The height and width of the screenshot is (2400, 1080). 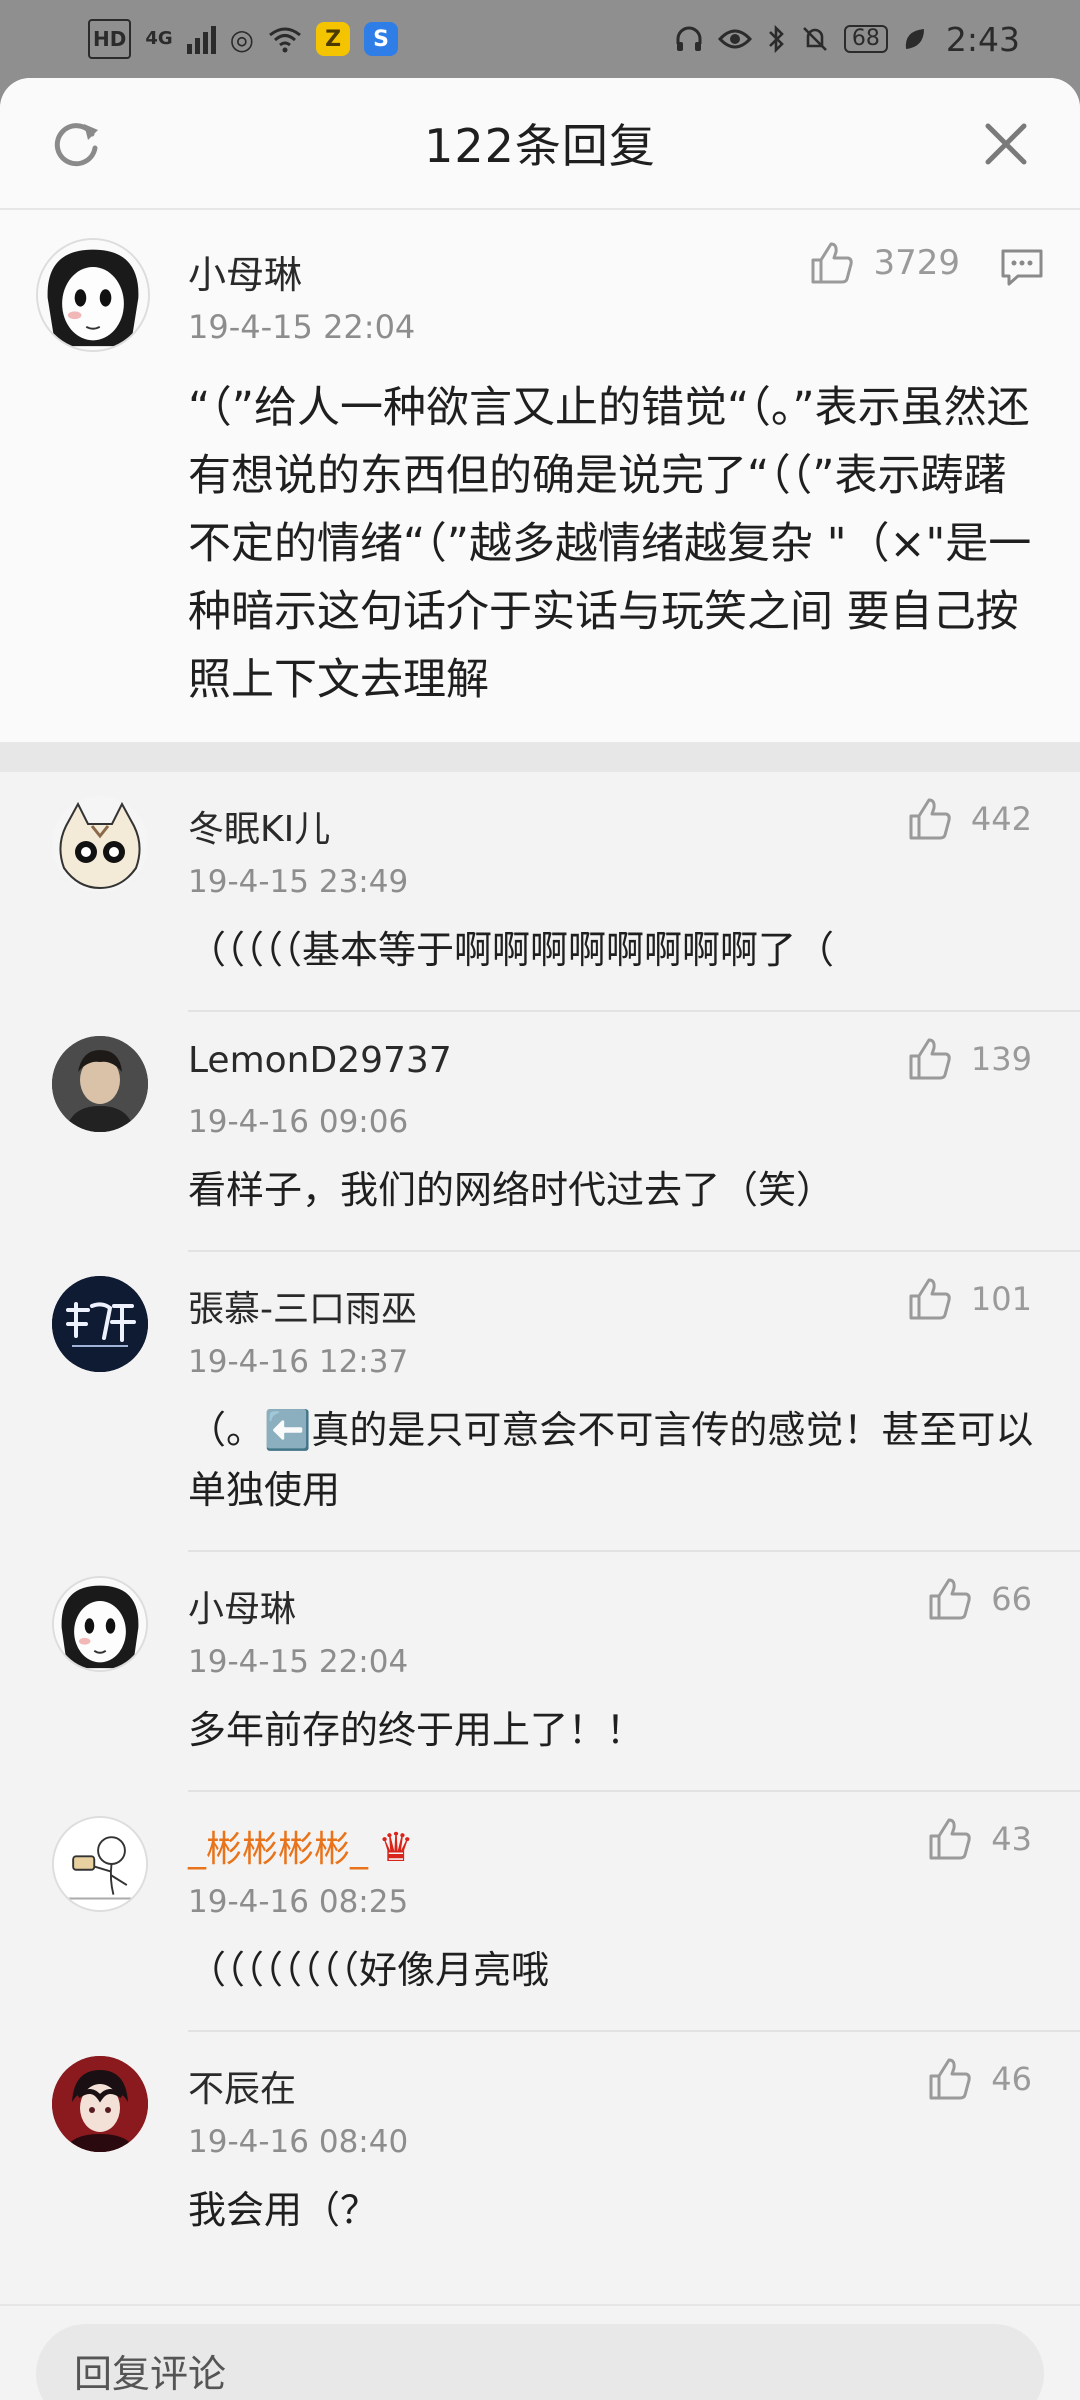 I want to click on list-item: _彬彬彬彬_ ♛ 19-4-16 08:25 43 （（（（（（（（好像月亮哦, so click(x=540, y=1912).